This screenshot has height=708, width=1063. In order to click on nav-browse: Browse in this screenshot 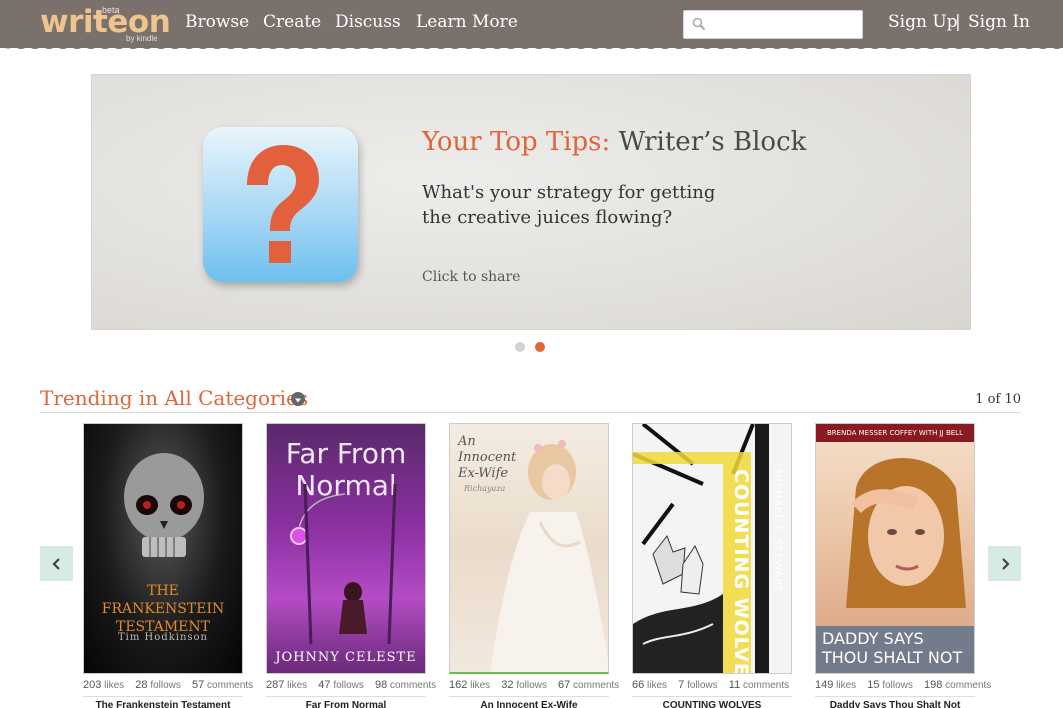, I will do `click(217, 22)`.